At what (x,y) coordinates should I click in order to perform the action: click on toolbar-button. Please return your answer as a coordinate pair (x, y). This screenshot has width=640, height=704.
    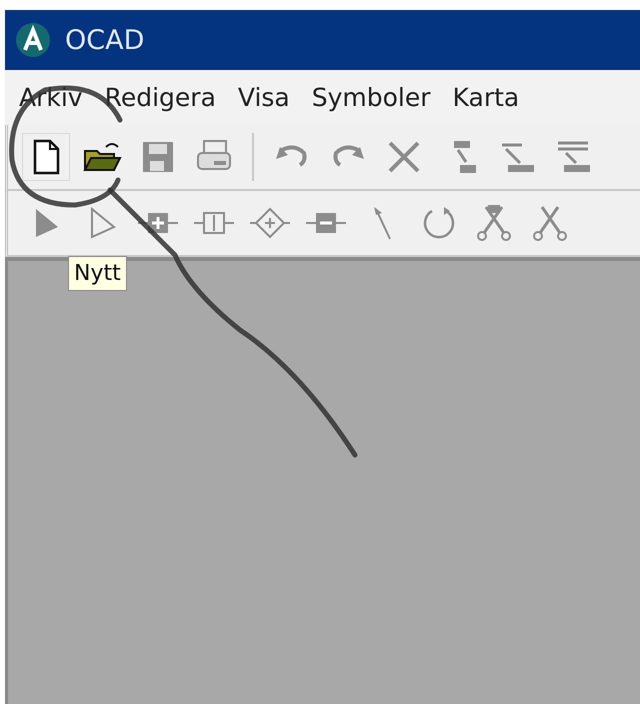
    Looking at the image, I should click on (46, 157).